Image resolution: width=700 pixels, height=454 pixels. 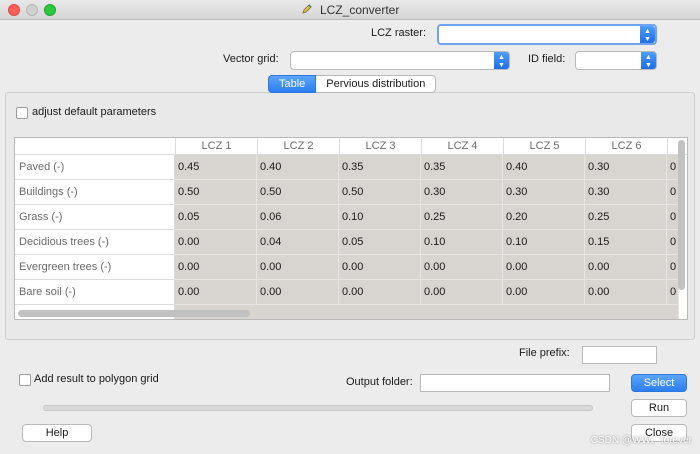 What do you see at coordinates (95, 167) in the screenshot?
I see `row-header: Paved (-)` at bounding box center [95, 167].